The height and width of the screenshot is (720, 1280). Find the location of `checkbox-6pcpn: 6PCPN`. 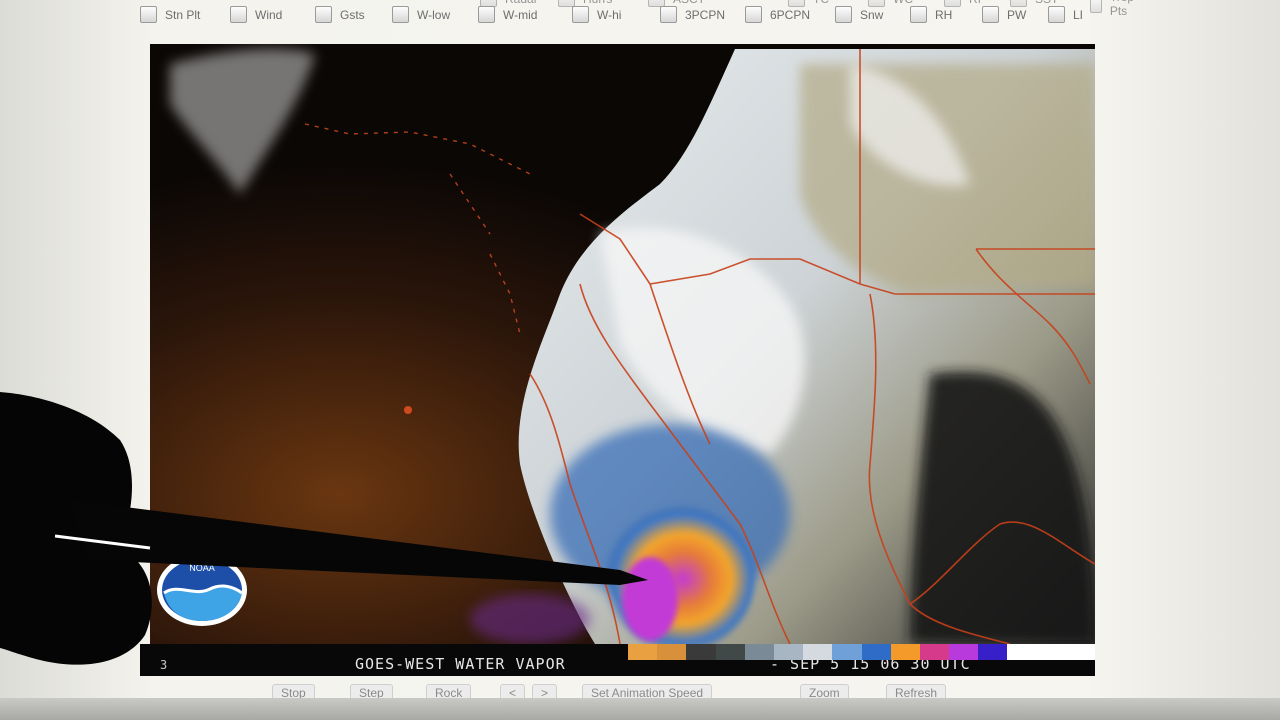

checkbox-6pcpn: 6PCPN is located at coordinates (777, 14).